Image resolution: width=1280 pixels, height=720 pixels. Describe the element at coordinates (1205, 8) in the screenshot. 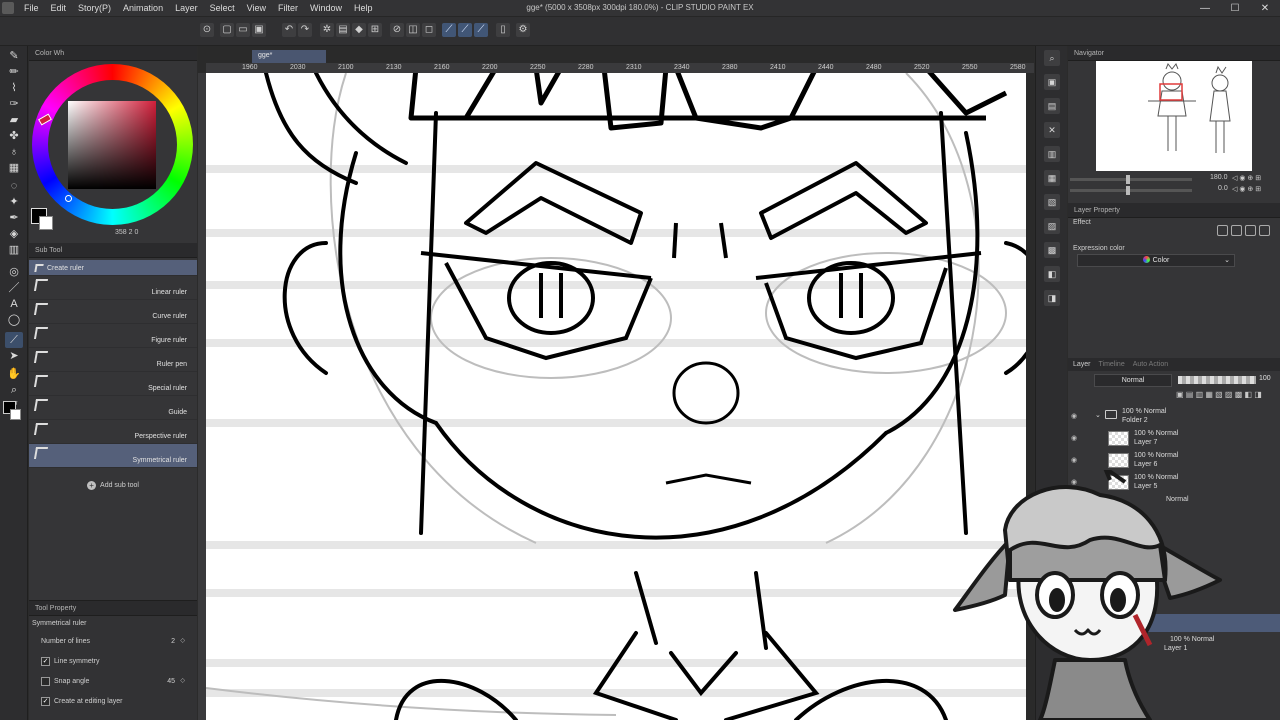

I see `minimize-button: —` at that location.